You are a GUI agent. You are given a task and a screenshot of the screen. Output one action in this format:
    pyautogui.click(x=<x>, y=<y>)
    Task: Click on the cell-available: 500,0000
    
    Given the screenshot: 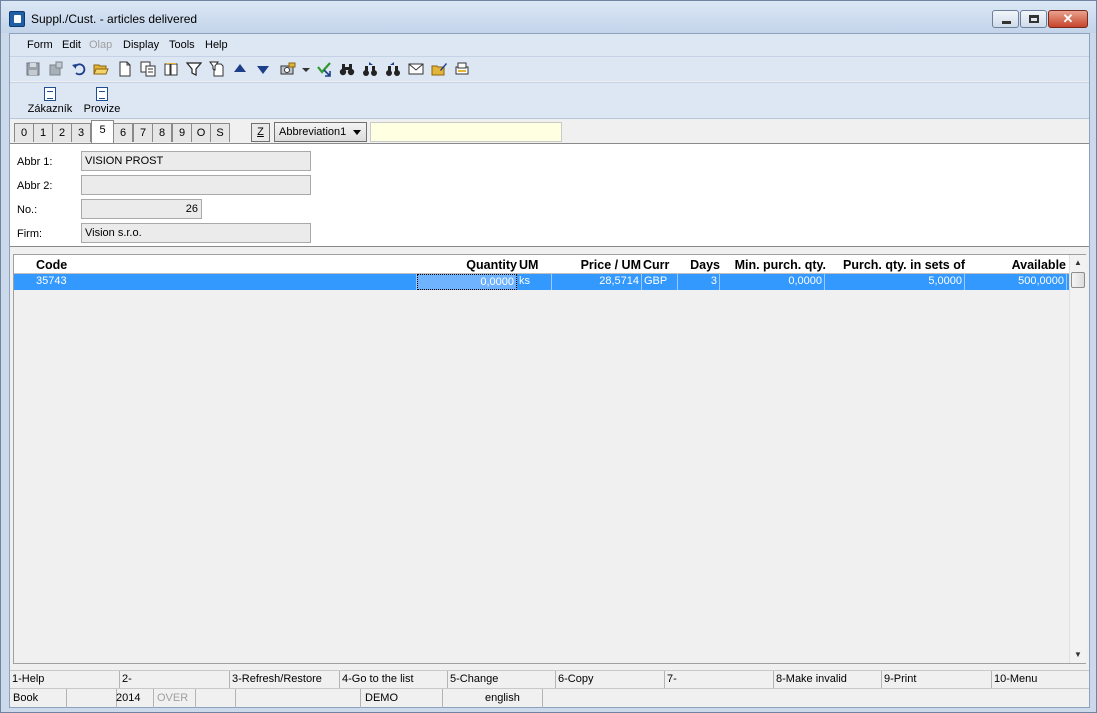 What is the action you would take?
    pyautogui.click(x=1016, y=282)
    